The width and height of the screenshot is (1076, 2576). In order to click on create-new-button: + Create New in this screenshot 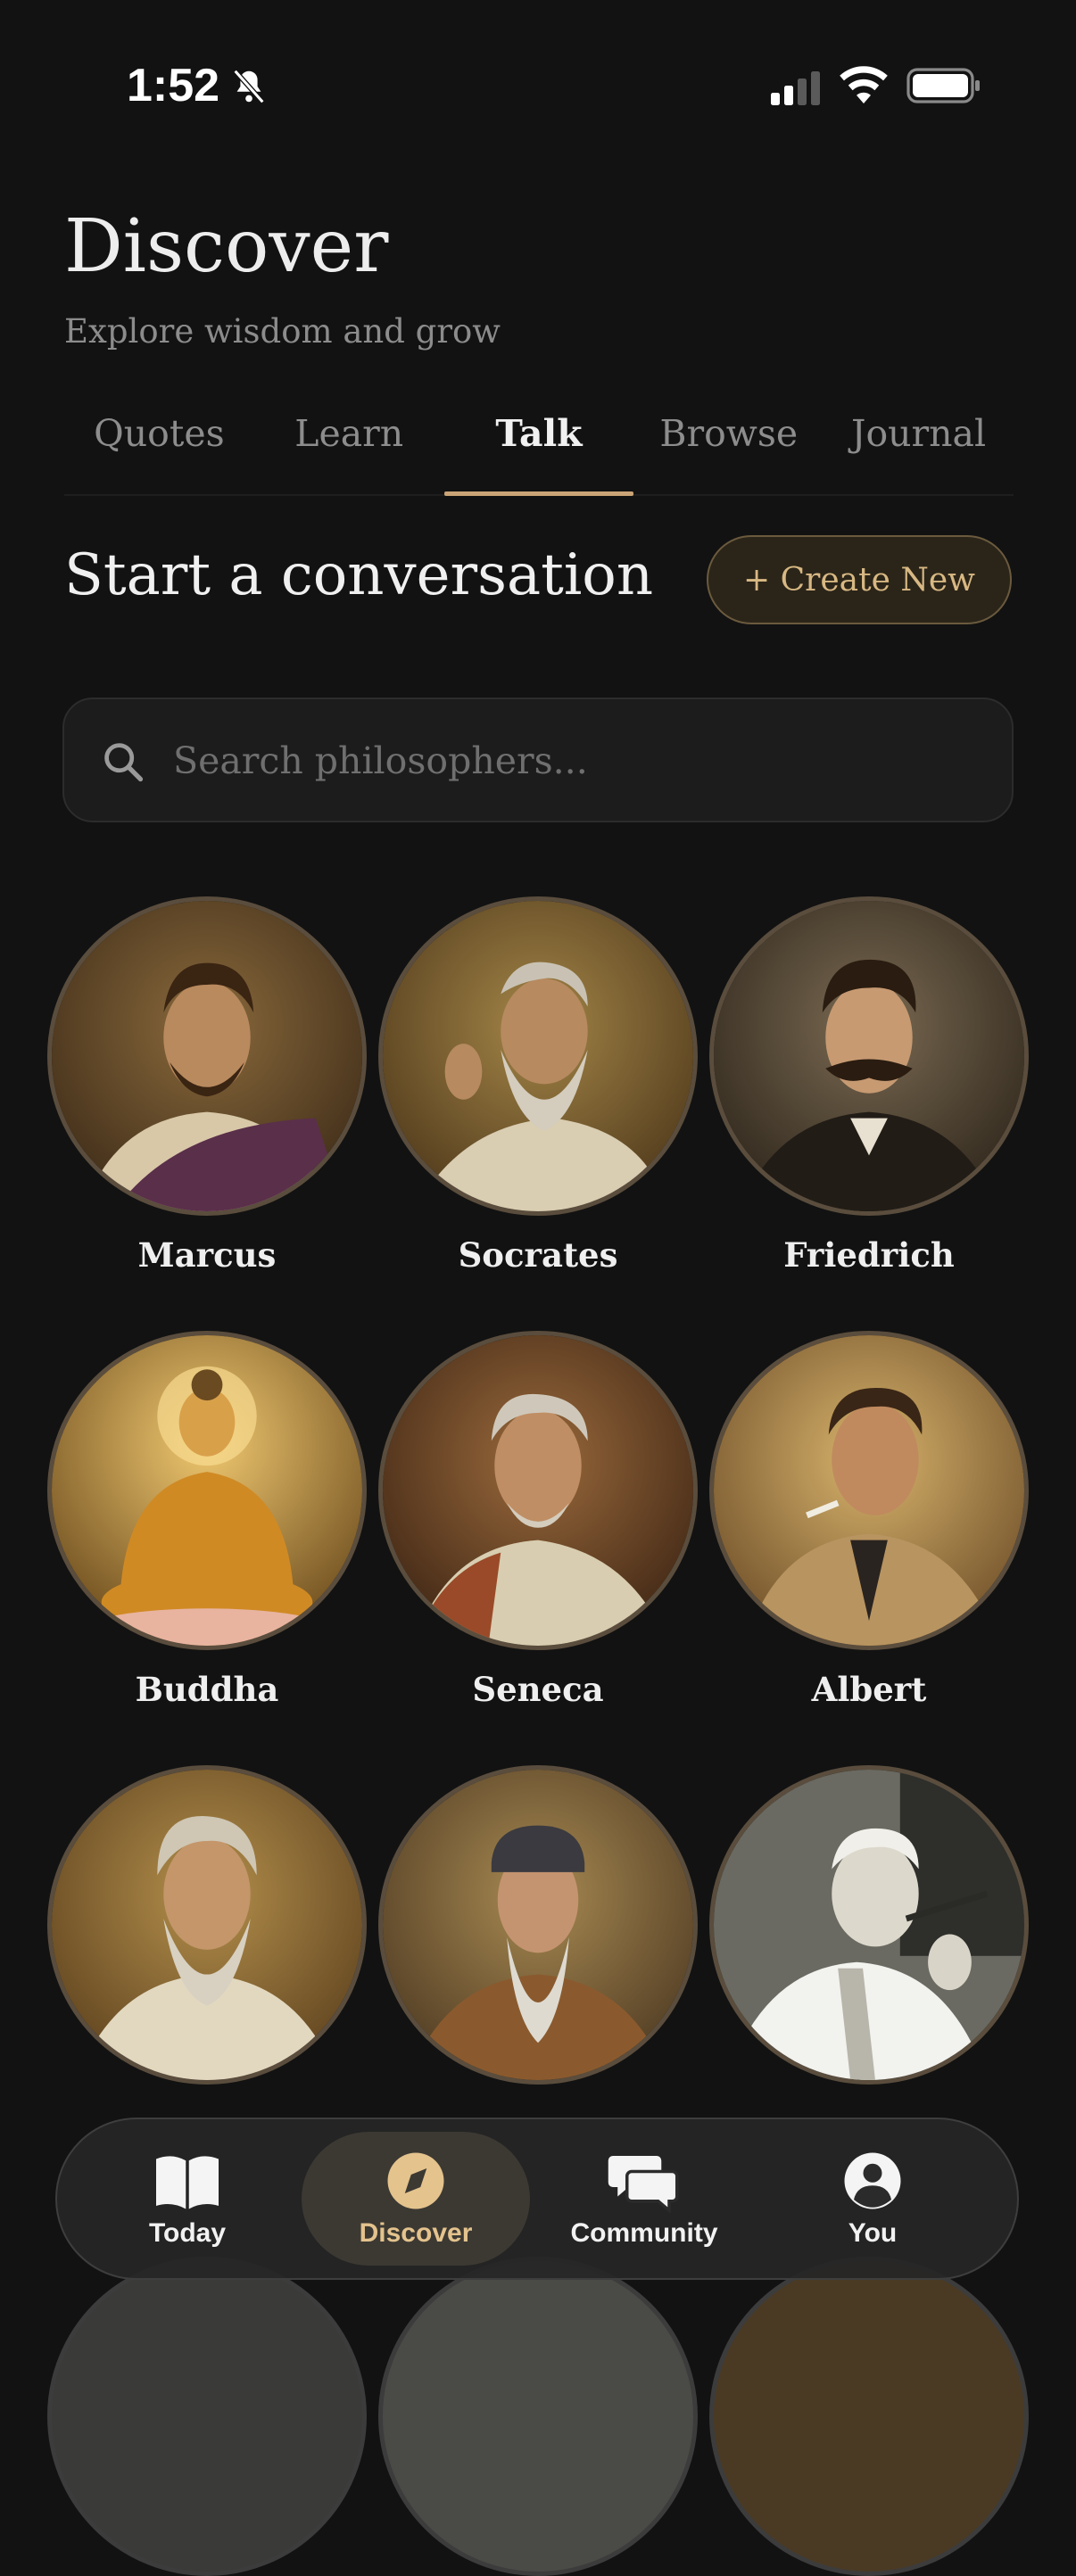, I will do `click(859, 580)`.